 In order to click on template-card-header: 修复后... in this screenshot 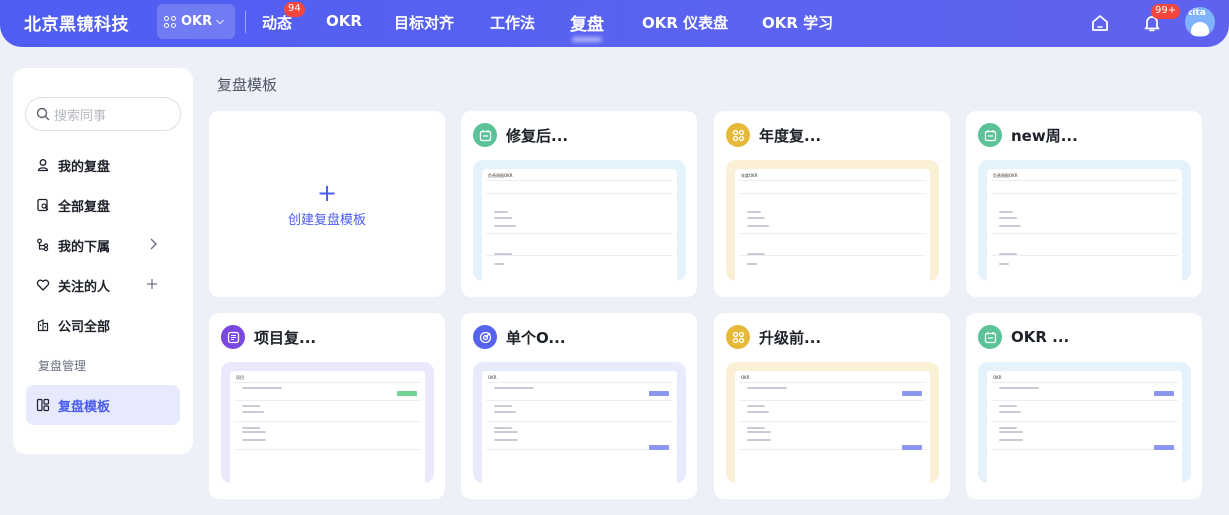, I will do `click(520, 135)`.